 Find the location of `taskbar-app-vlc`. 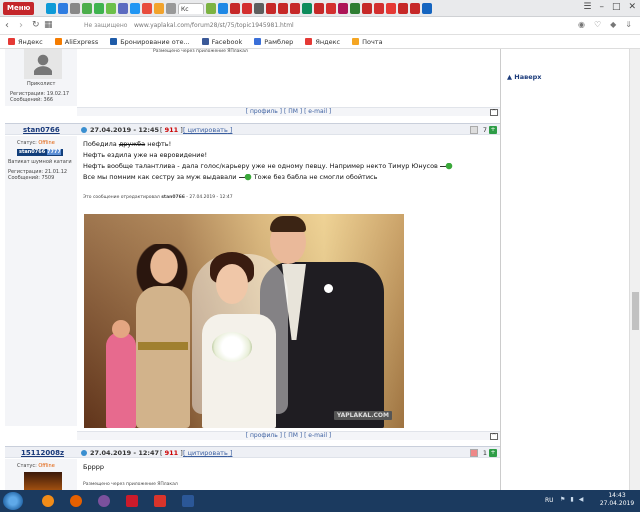

taskbar-app-vlc is located at coordinates (48, 501).